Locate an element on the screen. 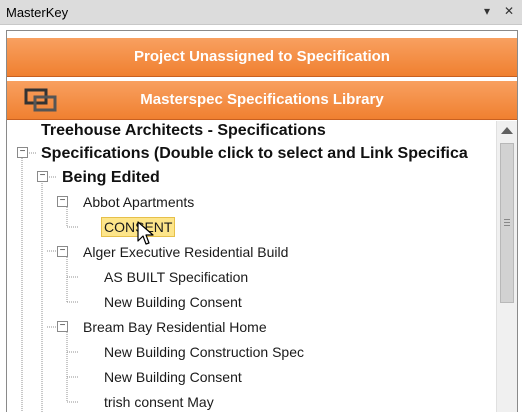  window-title: MasterKey is located at coordinates (37, 12).